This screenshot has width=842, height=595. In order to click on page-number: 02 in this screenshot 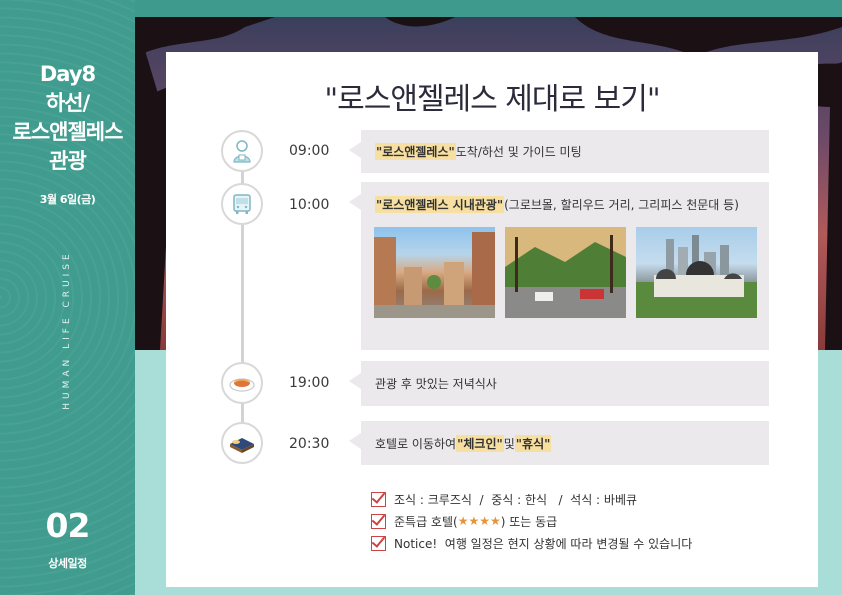, I will do `click(68, 525)`.